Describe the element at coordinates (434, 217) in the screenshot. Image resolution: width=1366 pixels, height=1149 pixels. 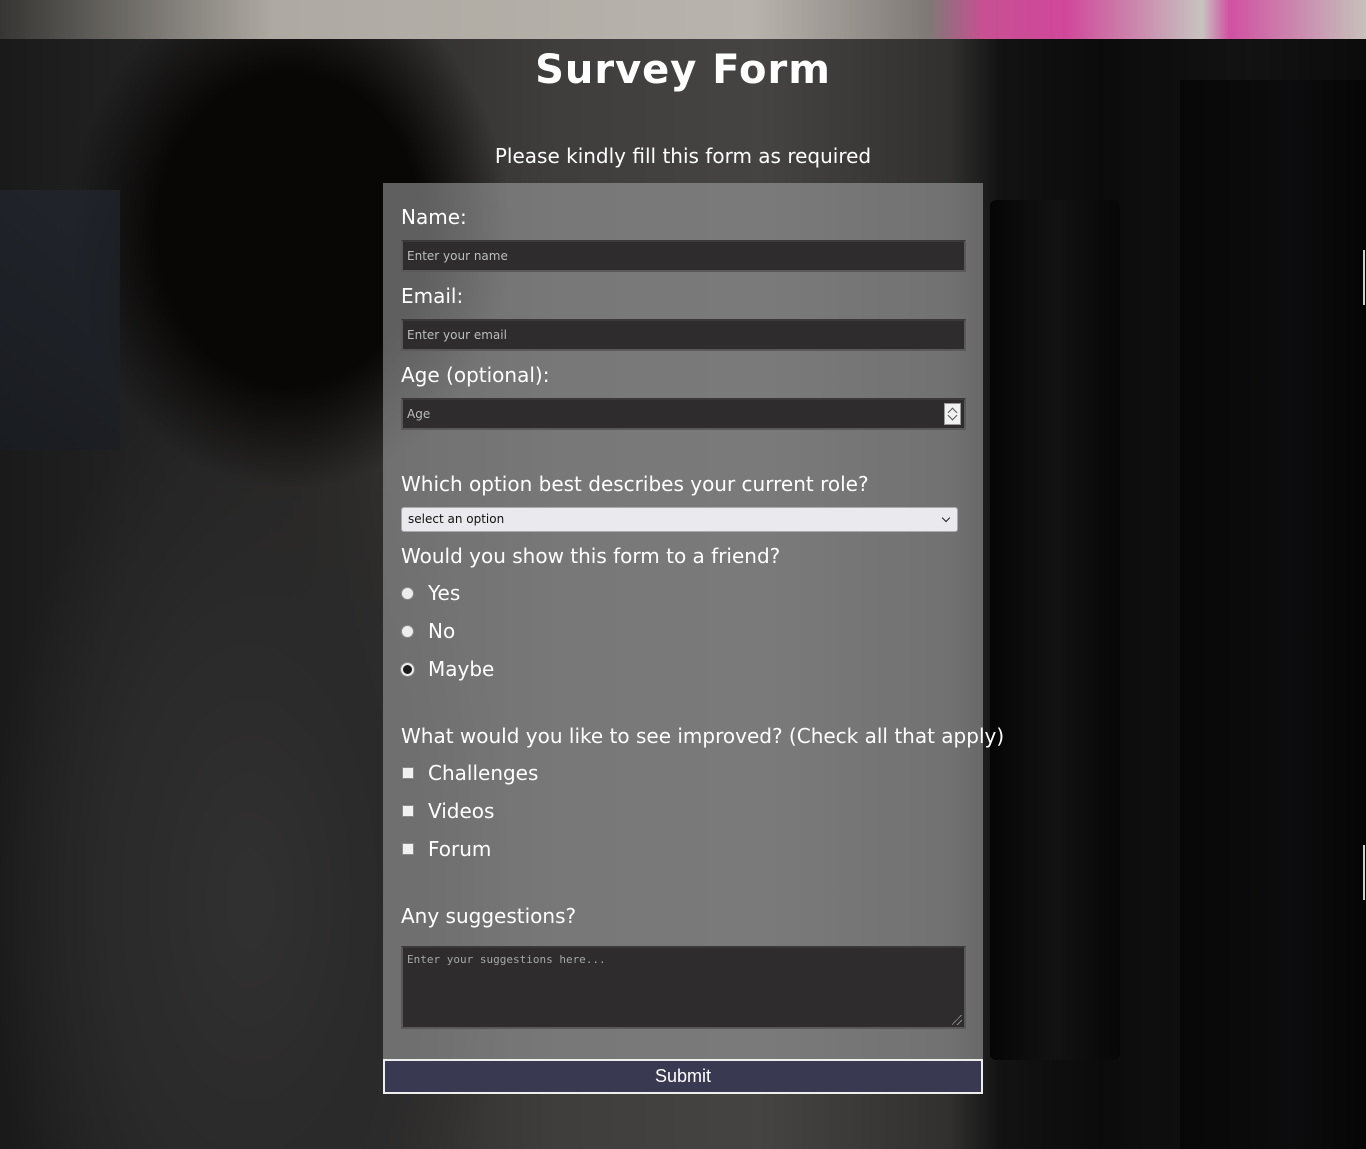
I see `name-label: Name:` at that location.